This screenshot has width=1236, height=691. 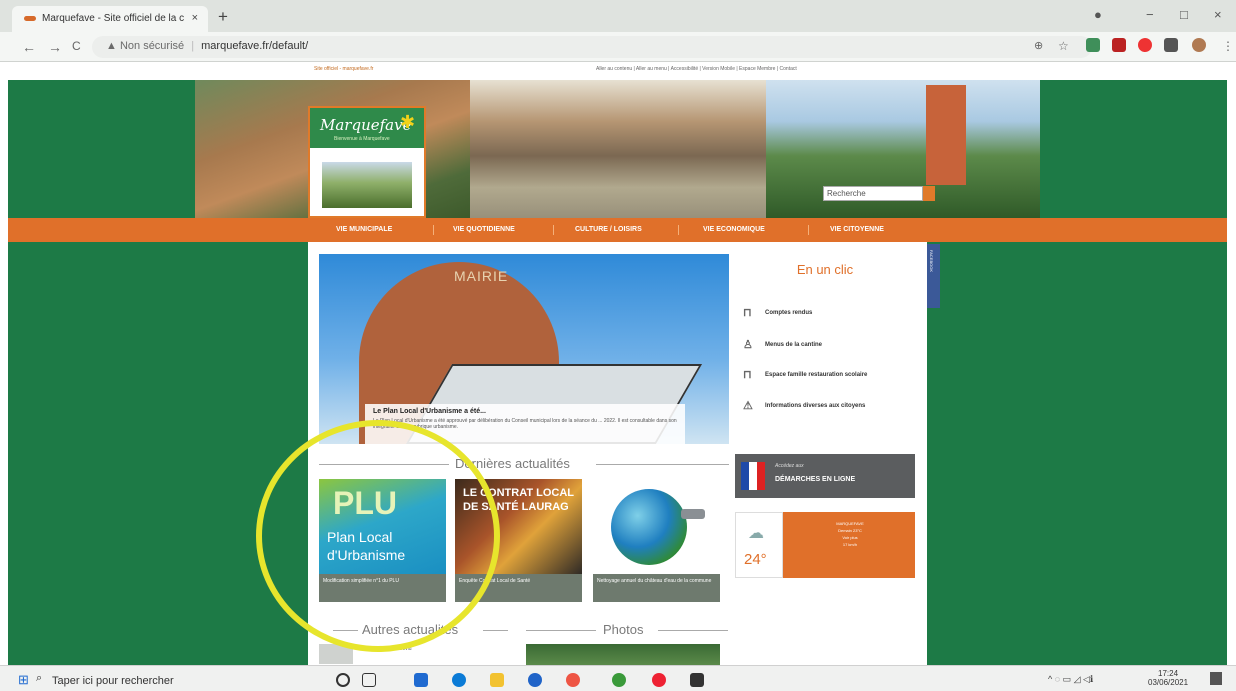 What do you see at coordinates (933, 276) in the screenshot?
I see `facebook-tab: FACEBOOK` at bounding box center [933, 276].